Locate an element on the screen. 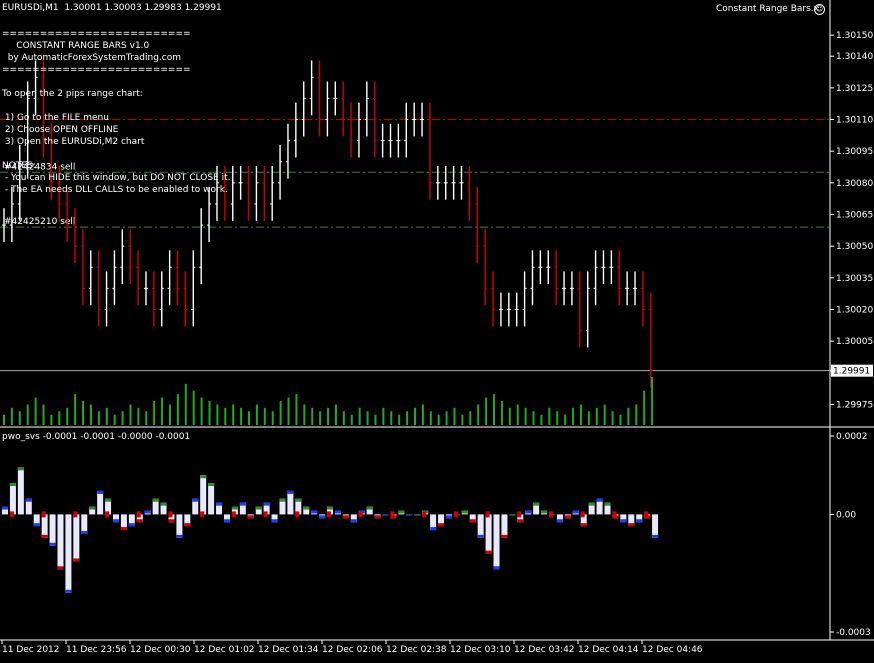 This screenshot has height=663, width=874. price-tick-label: 1.30050 is located at coordinates (854, 247).